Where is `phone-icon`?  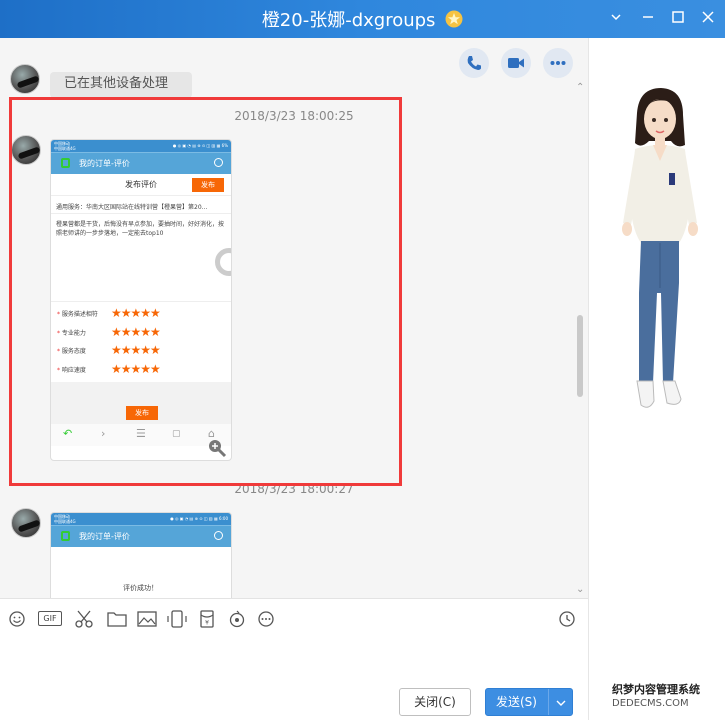 phone-icon is located at coordinates (474, 63).